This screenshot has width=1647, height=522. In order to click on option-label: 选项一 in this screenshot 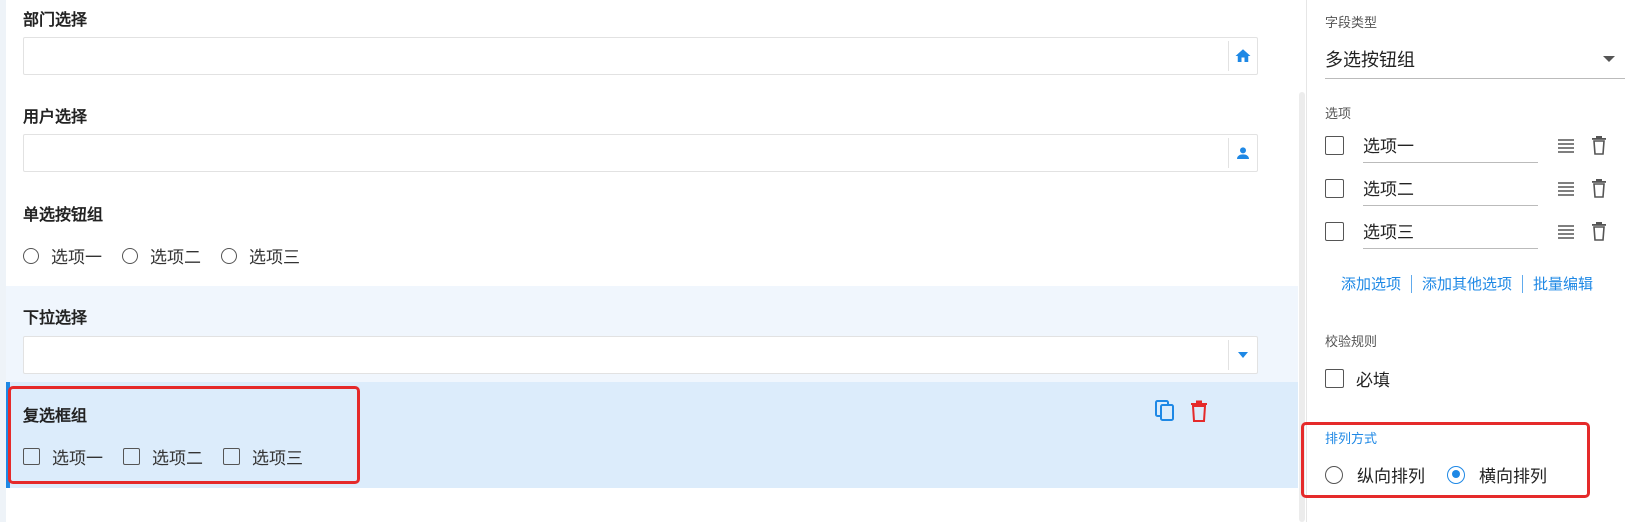, I will do `click(76, 258)`.